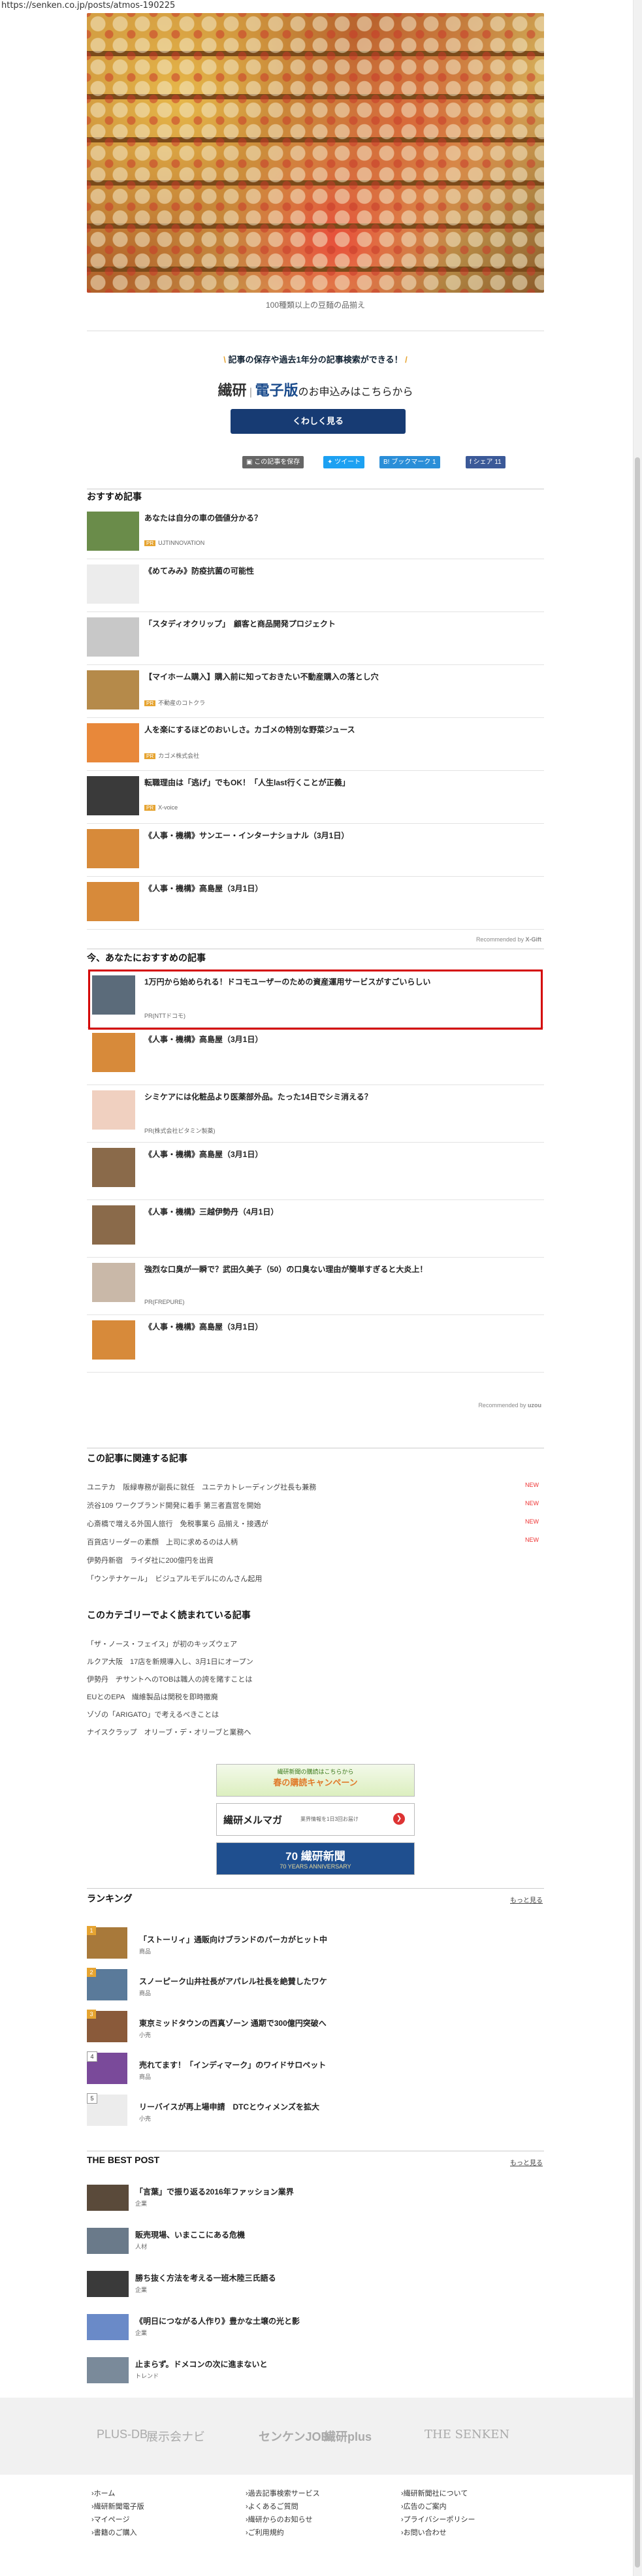 The image size is (642, 2576). Describe the element at coordinates (315, 1578) in the screenshot. I see `related-link: 「ウンテナケール」 ビジュアルモデルにのんさん起用` at that location.